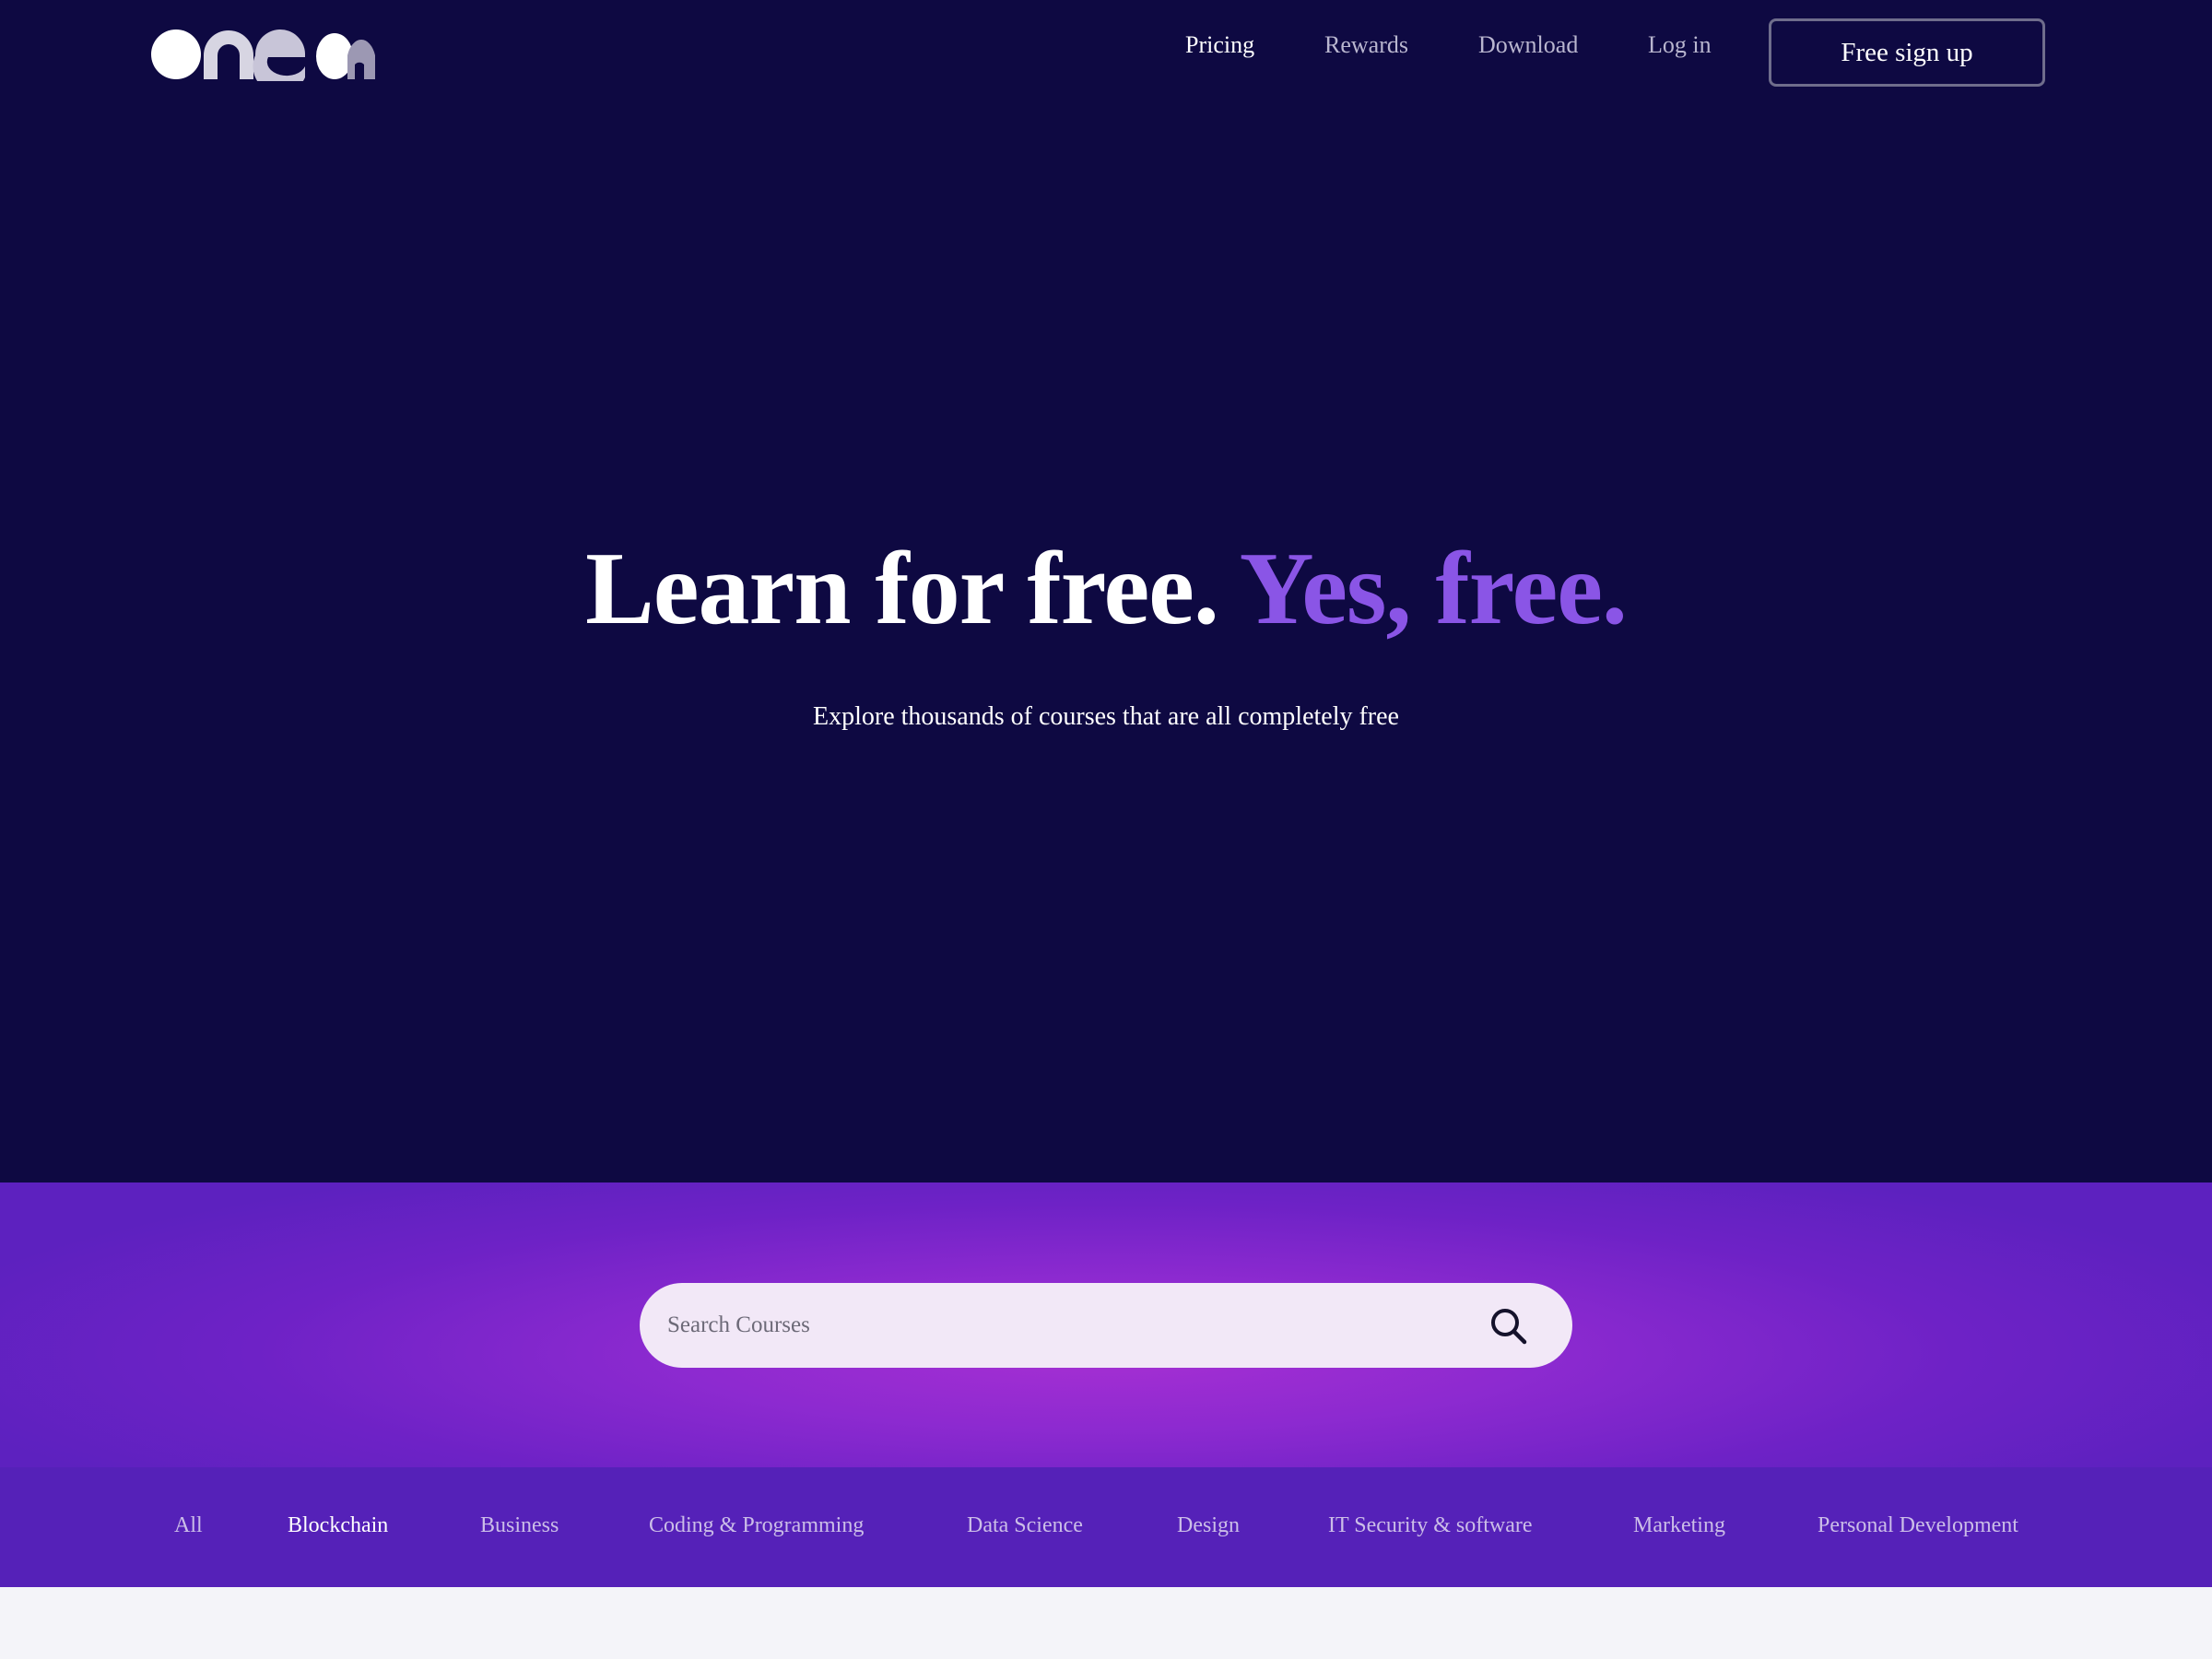 The image size is (2212, 1659). Describe the element at coordinates (1208, 1525) in the screenshot. I see `category-design: Design` at that location.